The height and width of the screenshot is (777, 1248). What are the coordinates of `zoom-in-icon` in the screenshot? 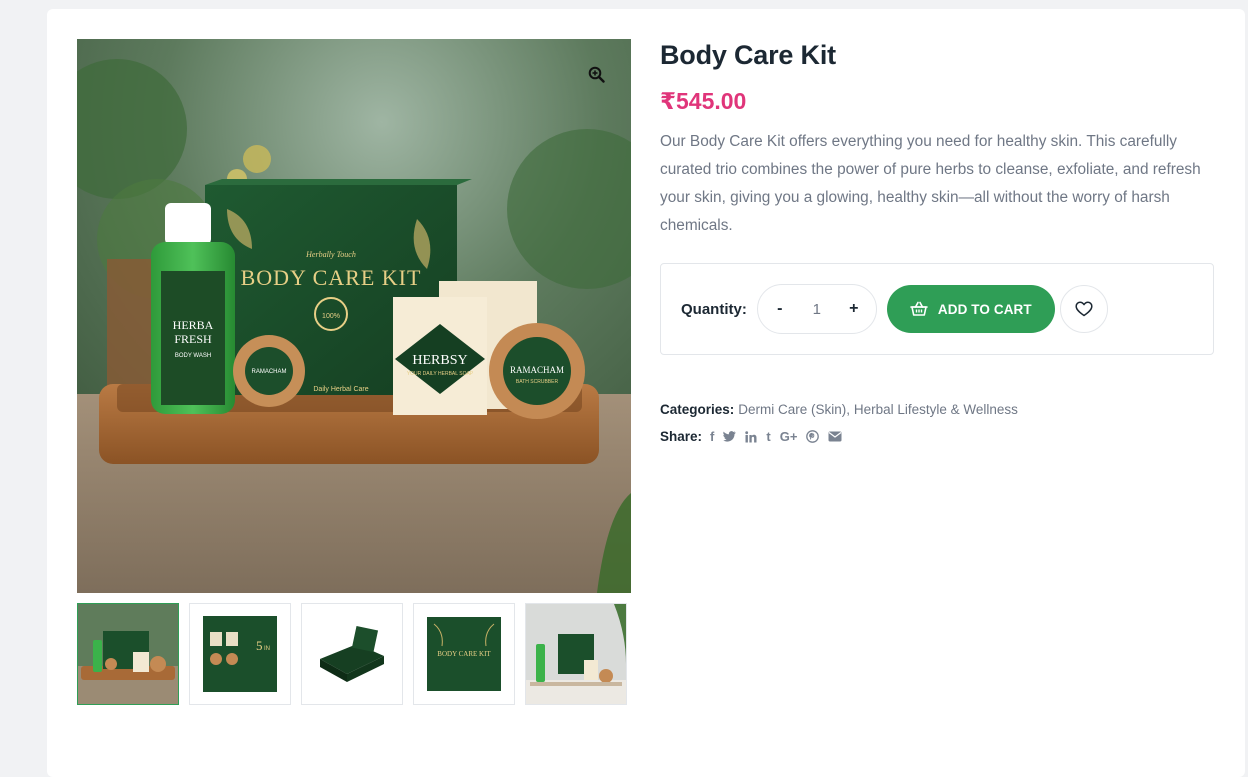 It's located at (596, 74).